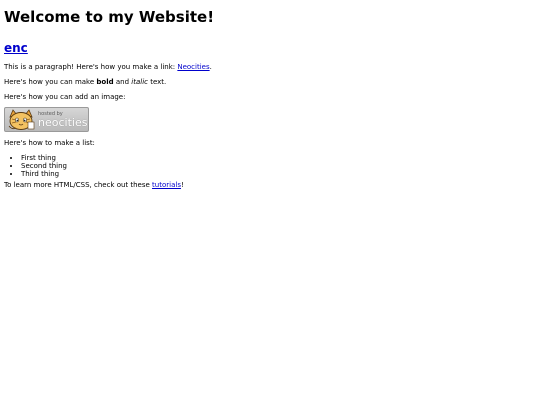  What do you see at coordinates (122, 82) in the screenshot?
I see `paragraph-text: and` at bounding box center [122, 82].